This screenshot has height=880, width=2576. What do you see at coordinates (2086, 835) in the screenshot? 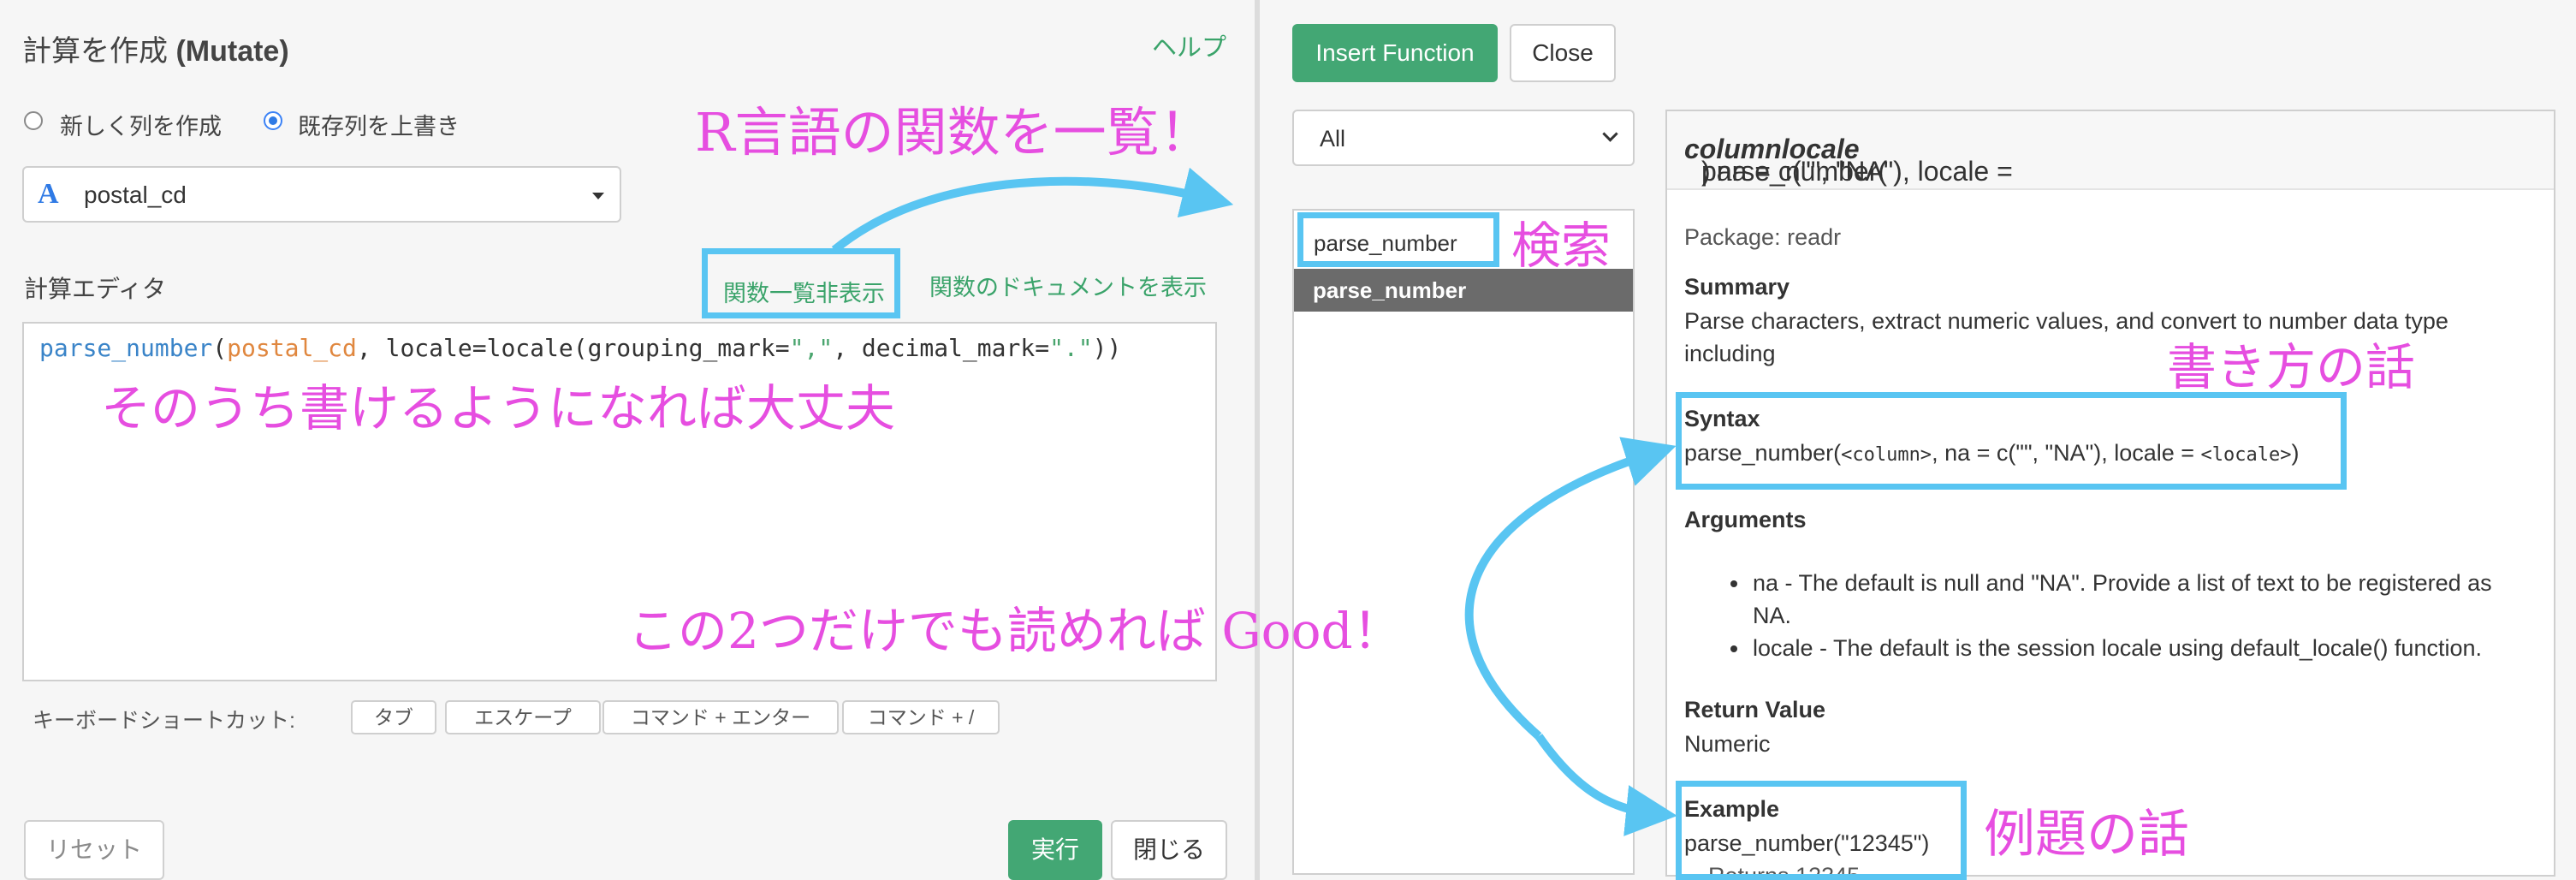
I see `annotation-example: 例題の話` at bounding box center [2086, 835].